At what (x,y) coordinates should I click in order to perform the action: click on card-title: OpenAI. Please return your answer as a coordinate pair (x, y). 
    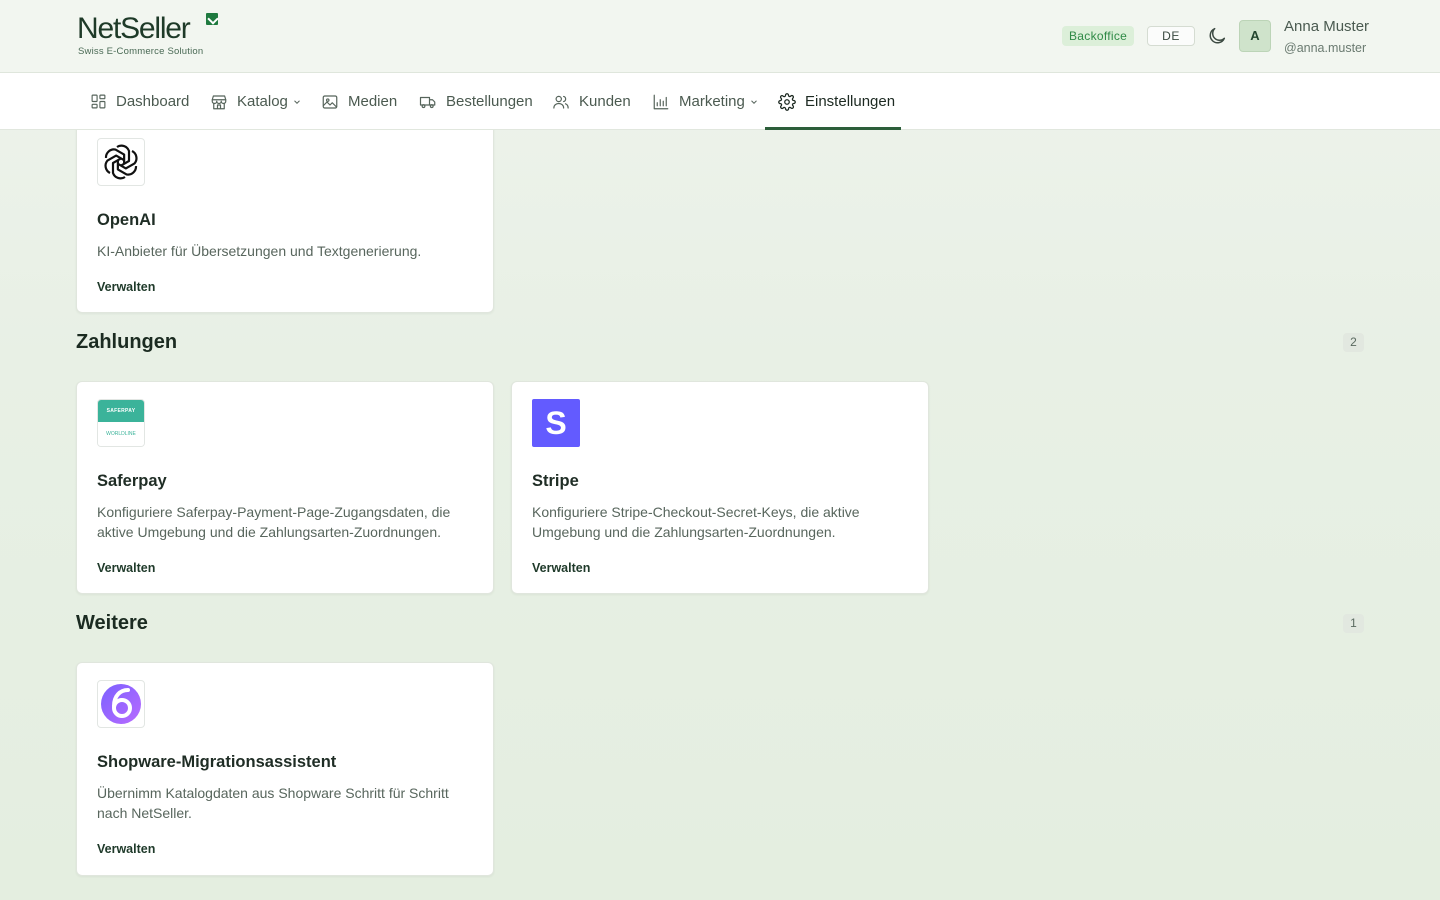
    Looking at the image, I should click on (126, 220).